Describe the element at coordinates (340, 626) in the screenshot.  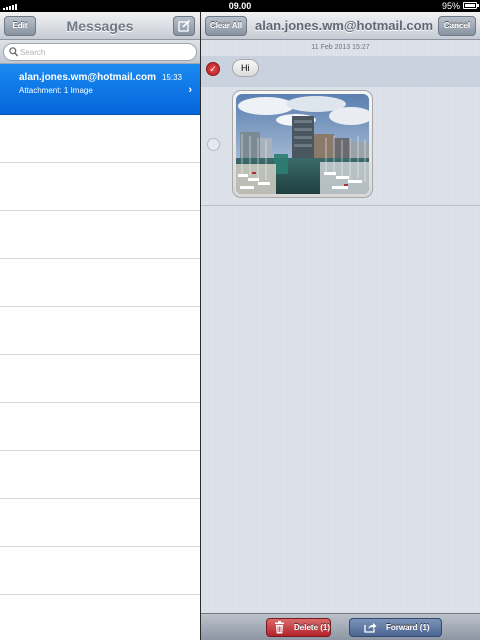
I see `edit-toolbar: Delete (1) Forward (1)` at that location.